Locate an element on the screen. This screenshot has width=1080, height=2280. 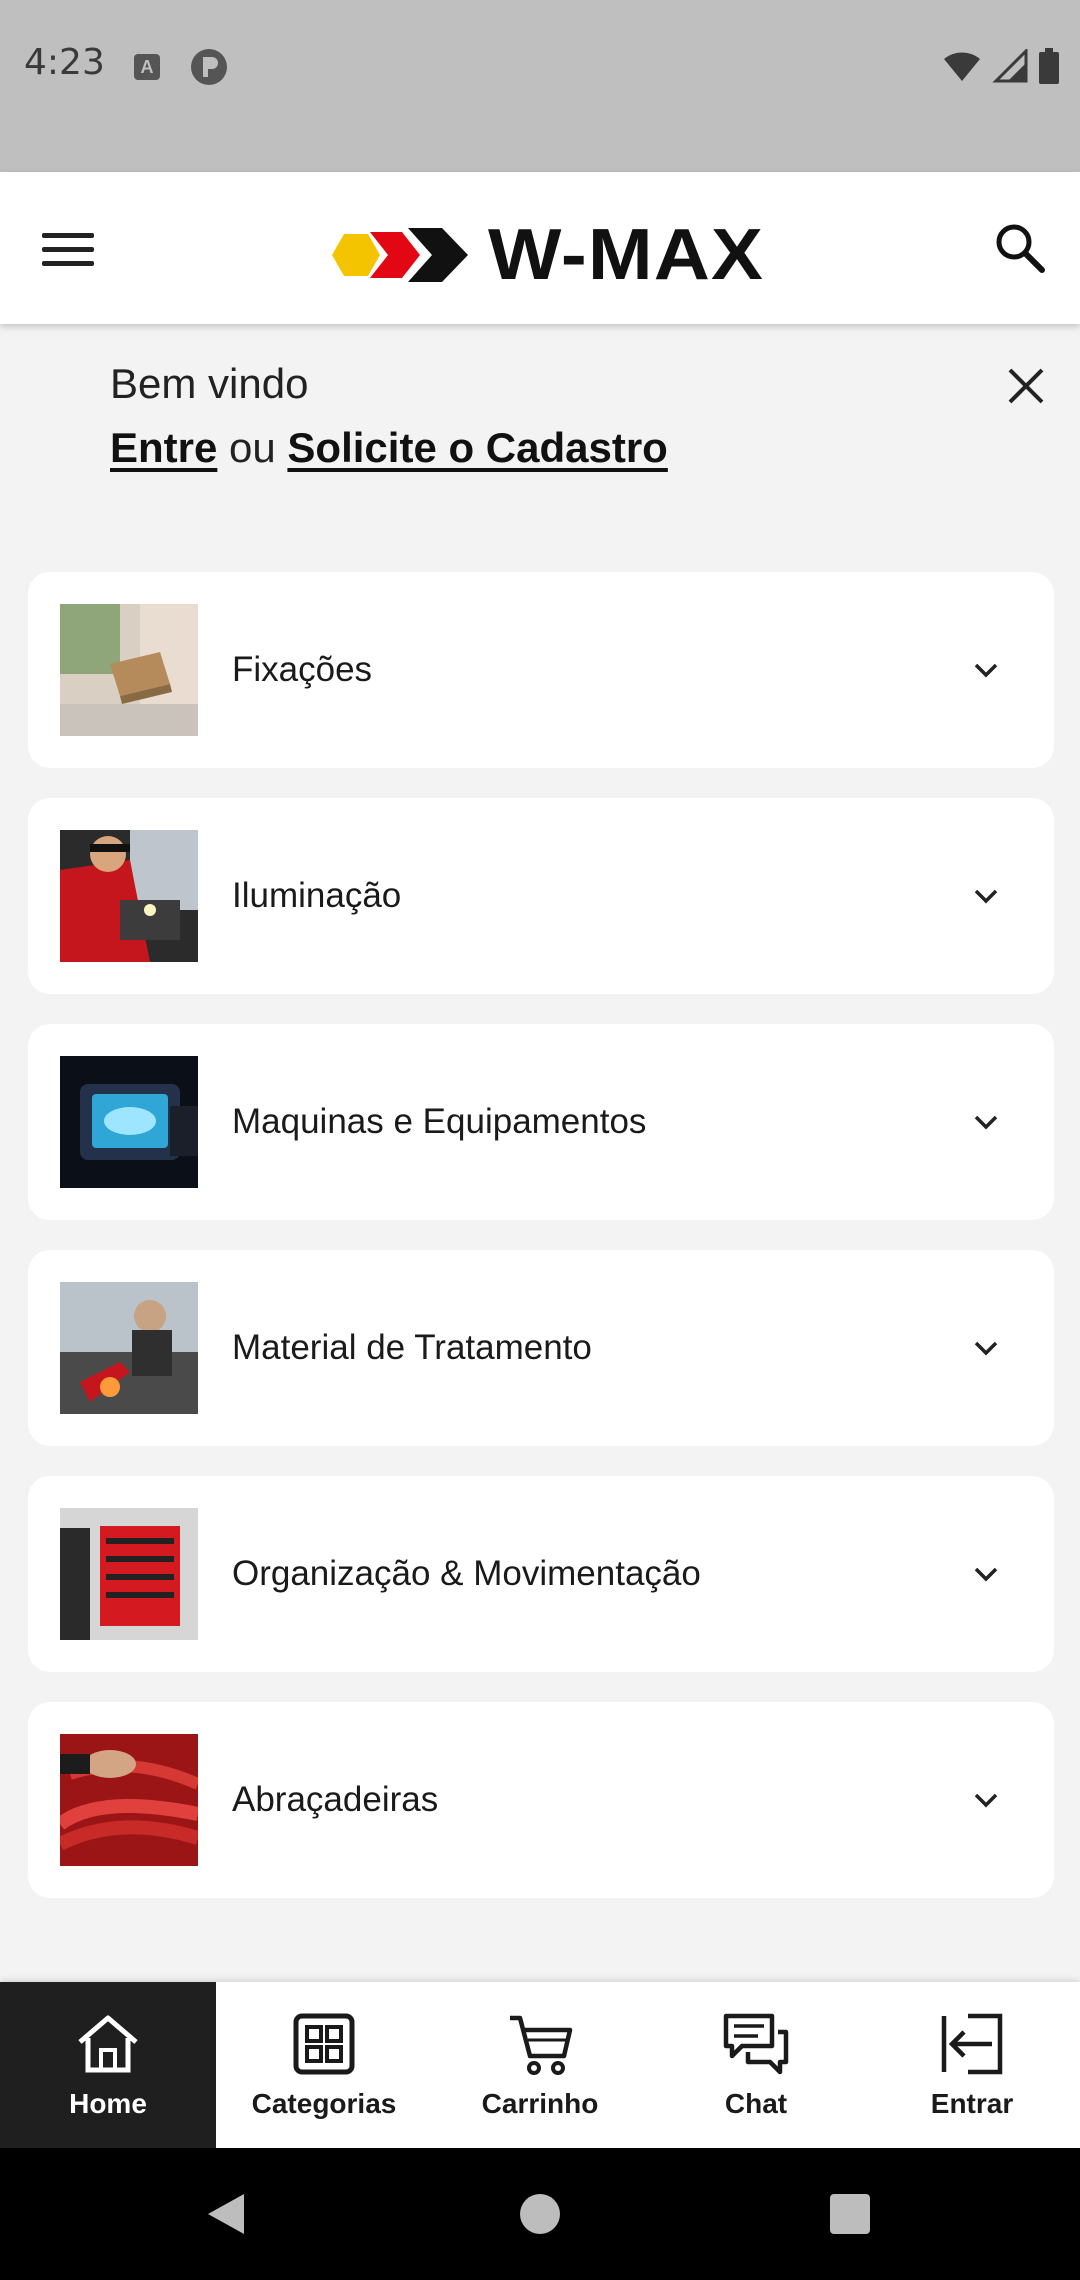
status-right is located at coordinates (1001, 66).